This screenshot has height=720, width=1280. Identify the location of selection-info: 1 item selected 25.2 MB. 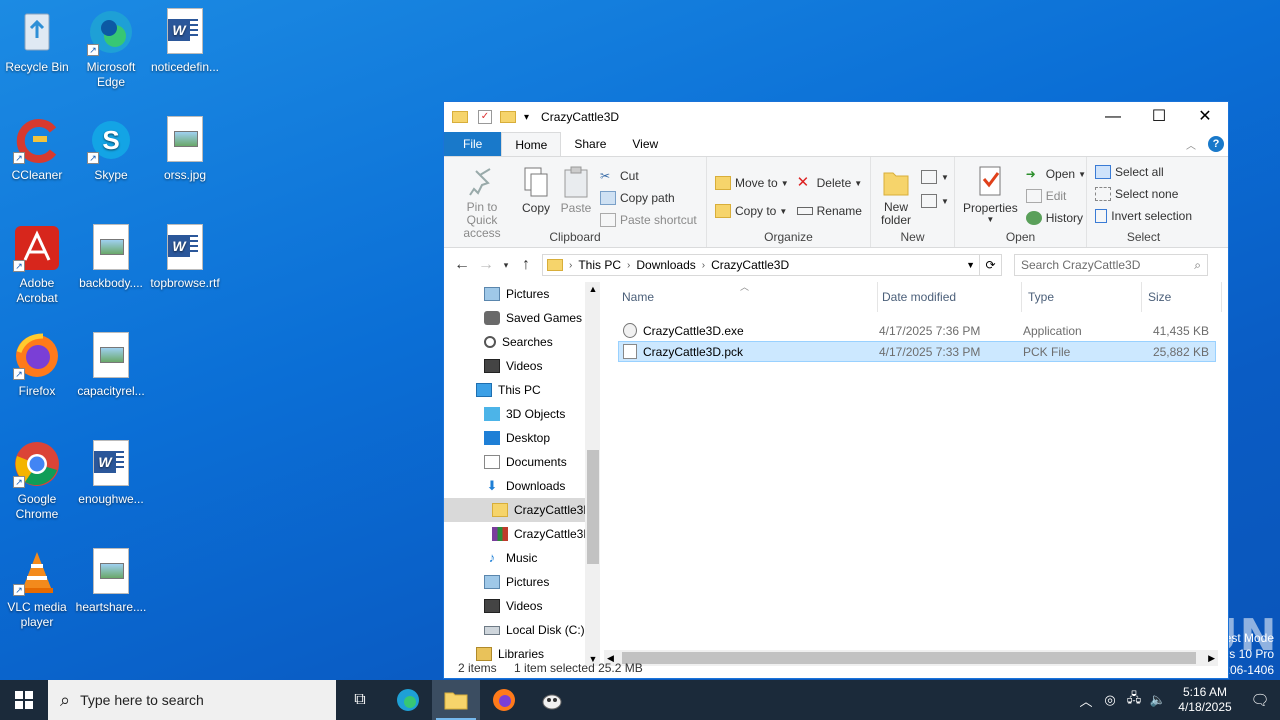
(578, 668).